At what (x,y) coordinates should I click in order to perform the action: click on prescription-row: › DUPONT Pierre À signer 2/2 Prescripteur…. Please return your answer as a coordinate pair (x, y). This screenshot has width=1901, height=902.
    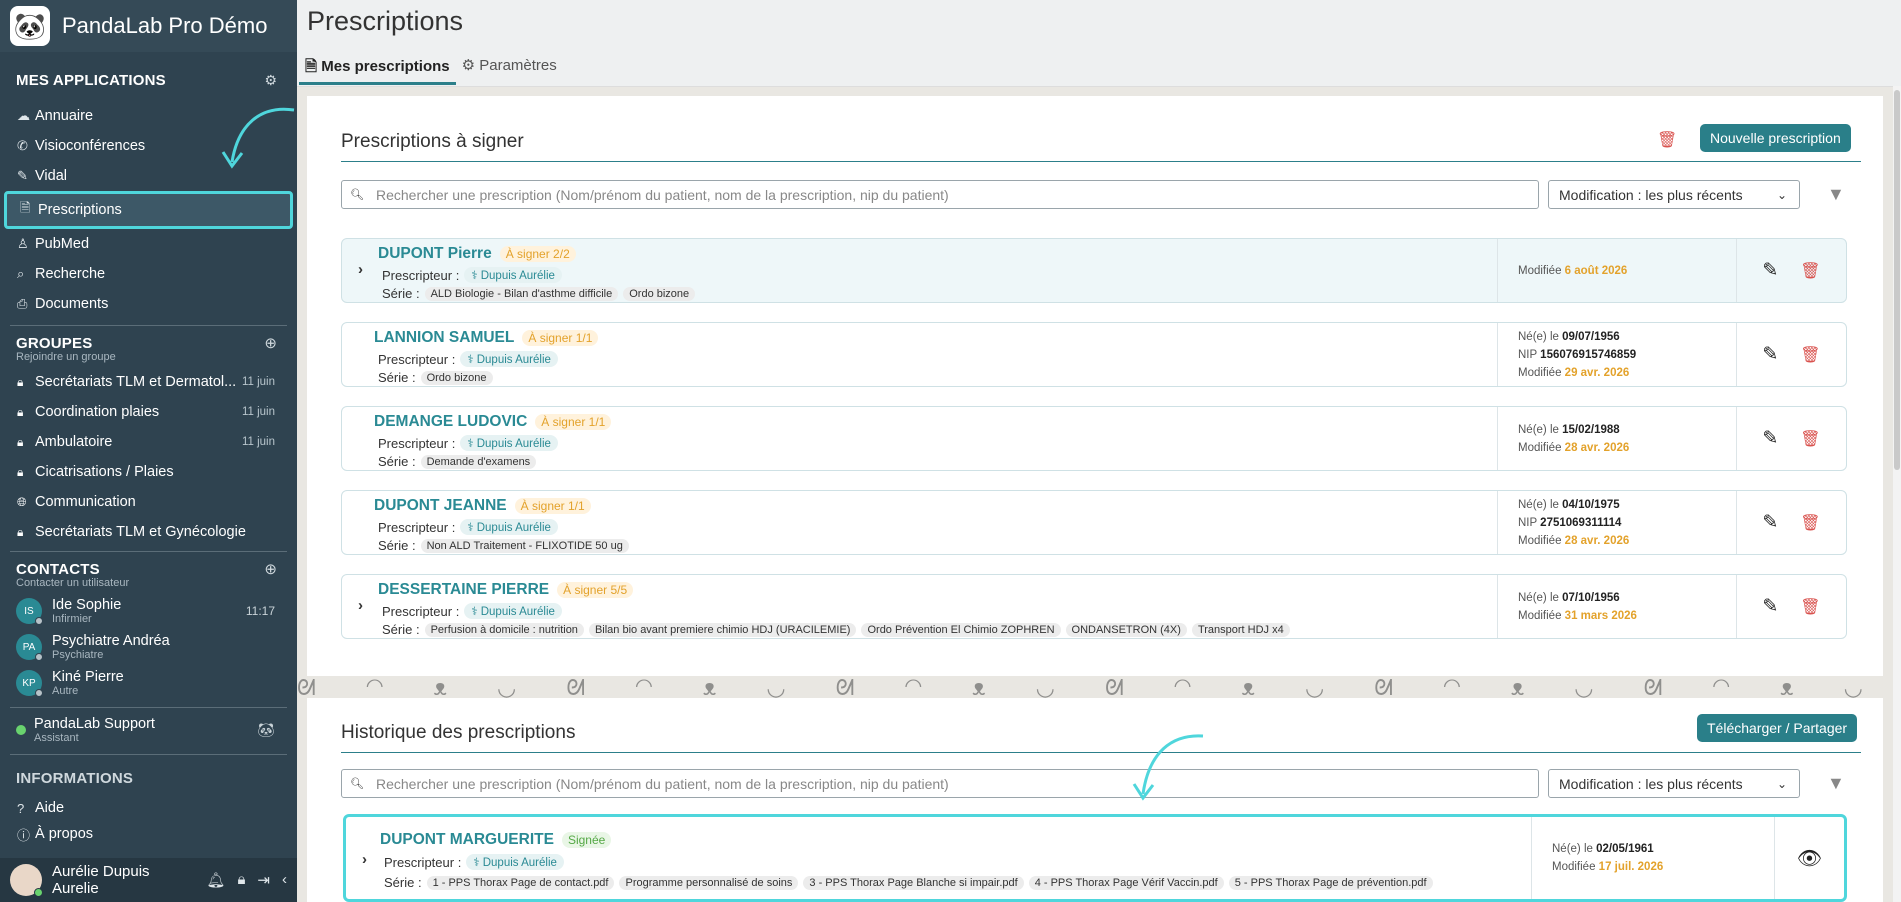
    Looking at the image, I should click on (1094, 270).